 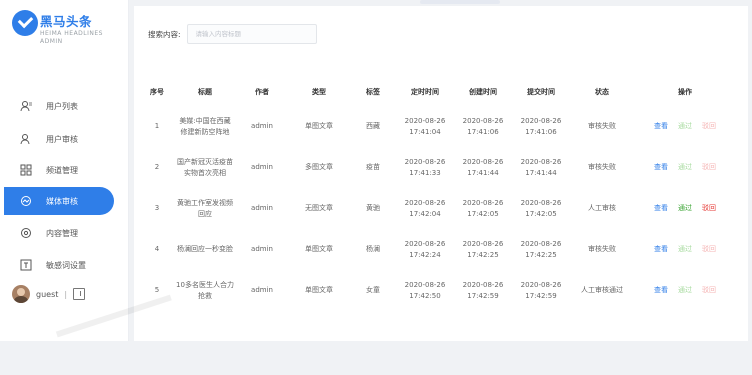 What do you see at coordinates (425, 249) in the screenshot?
I see `cell-scheduled: 2020-08-26 17:42:24` at bounding box center [425, 249].